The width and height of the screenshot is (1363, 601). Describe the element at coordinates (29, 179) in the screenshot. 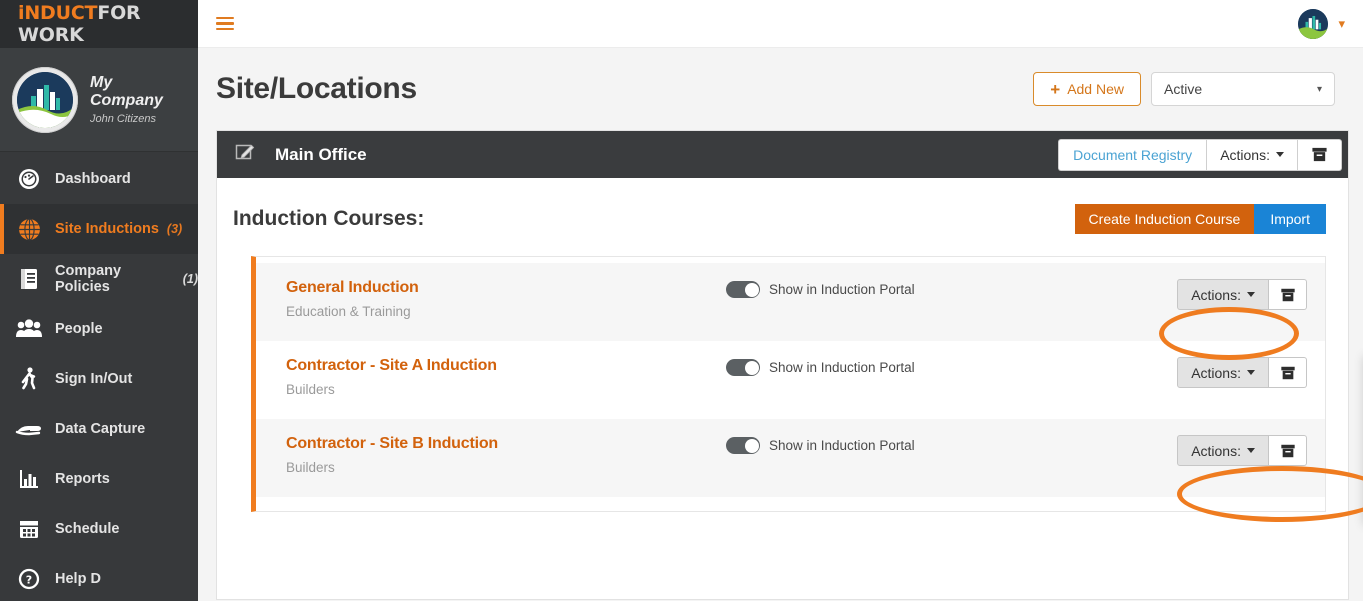

I see `dashboard-icon` at that location.